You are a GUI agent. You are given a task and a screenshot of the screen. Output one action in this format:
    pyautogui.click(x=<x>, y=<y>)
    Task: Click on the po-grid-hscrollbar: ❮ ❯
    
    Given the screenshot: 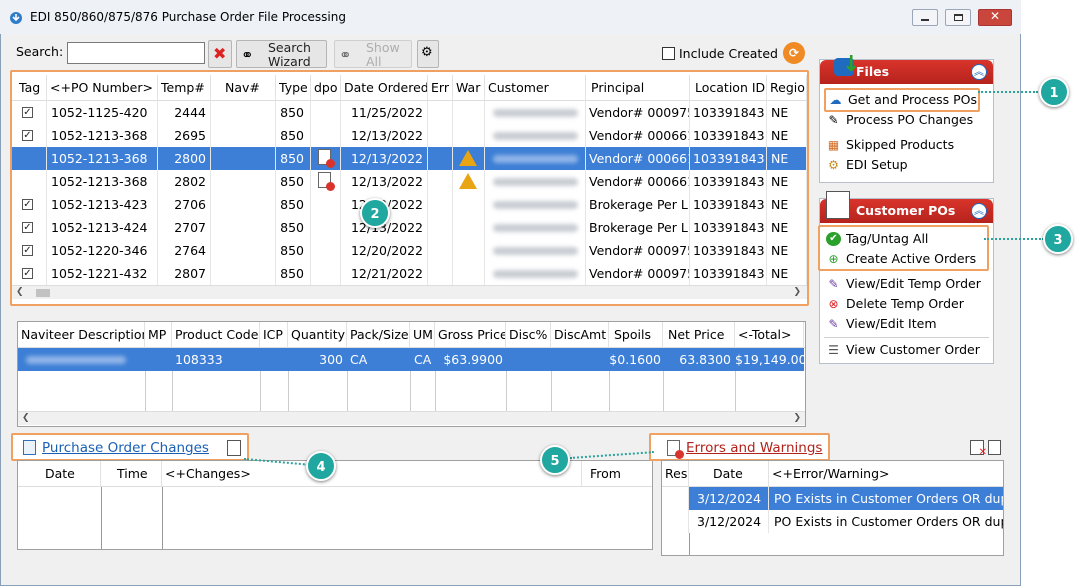 What is the action you would take?
    pyautogui.click(x=409, y=292)
    